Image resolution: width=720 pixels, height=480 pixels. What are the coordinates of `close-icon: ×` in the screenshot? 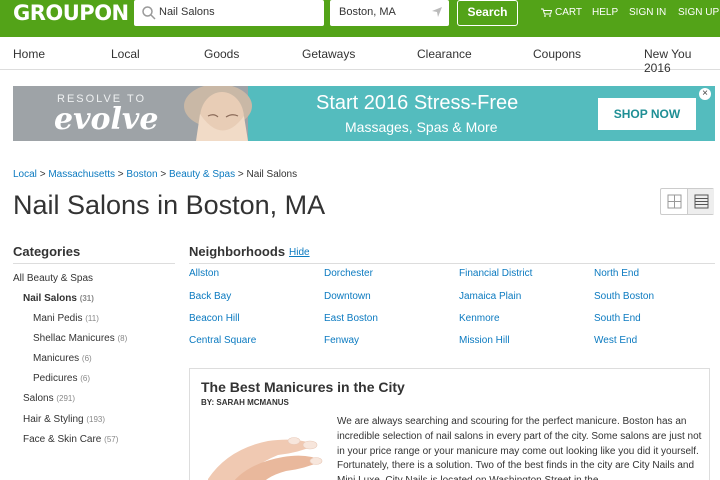 It's located at (705, 94).